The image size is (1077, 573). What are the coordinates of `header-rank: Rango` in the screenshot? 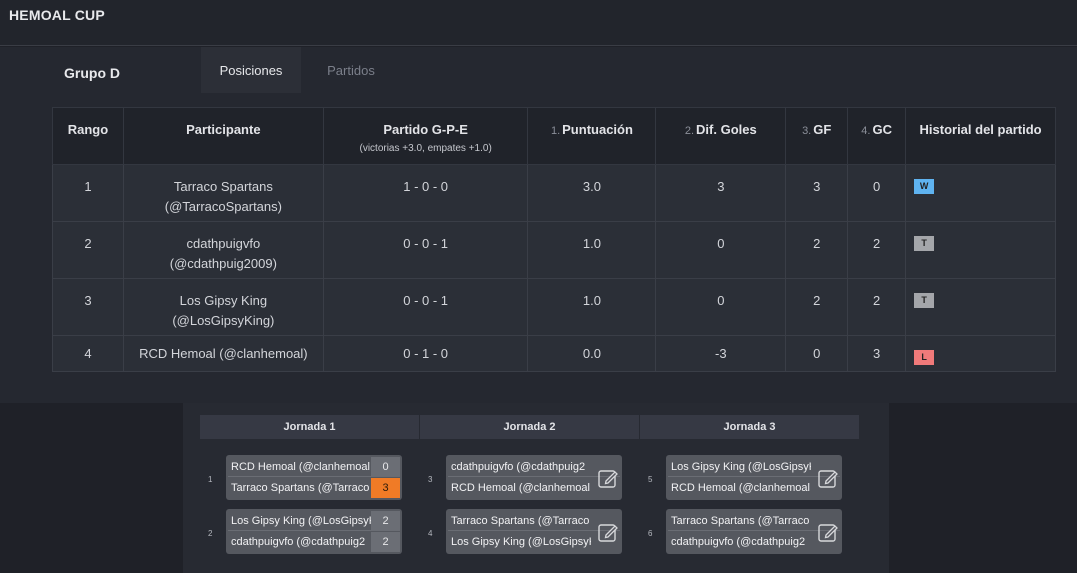 It's located at (88, 136).